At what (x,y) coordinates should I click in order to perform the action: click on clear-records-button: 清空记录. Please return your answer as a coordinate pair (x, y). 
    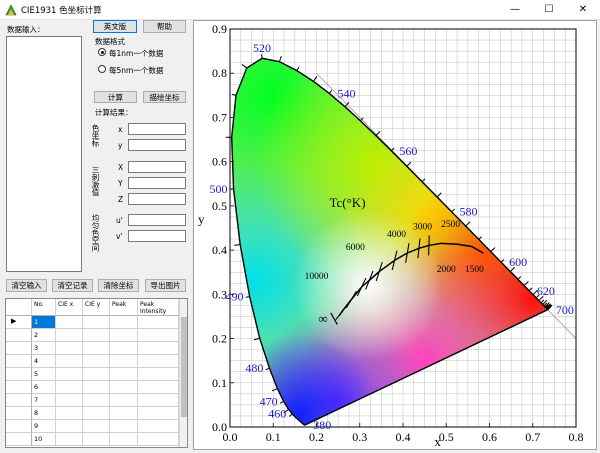
    Looking at the image, I should click on (72, 285).